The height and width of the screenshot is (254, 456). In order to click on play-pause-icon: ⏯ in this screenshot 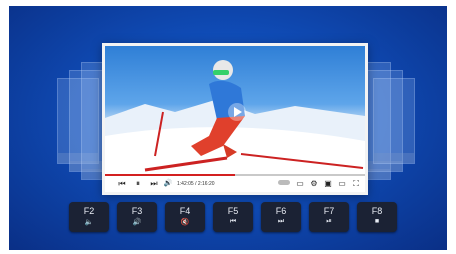, I will do `click(329, 221)`.